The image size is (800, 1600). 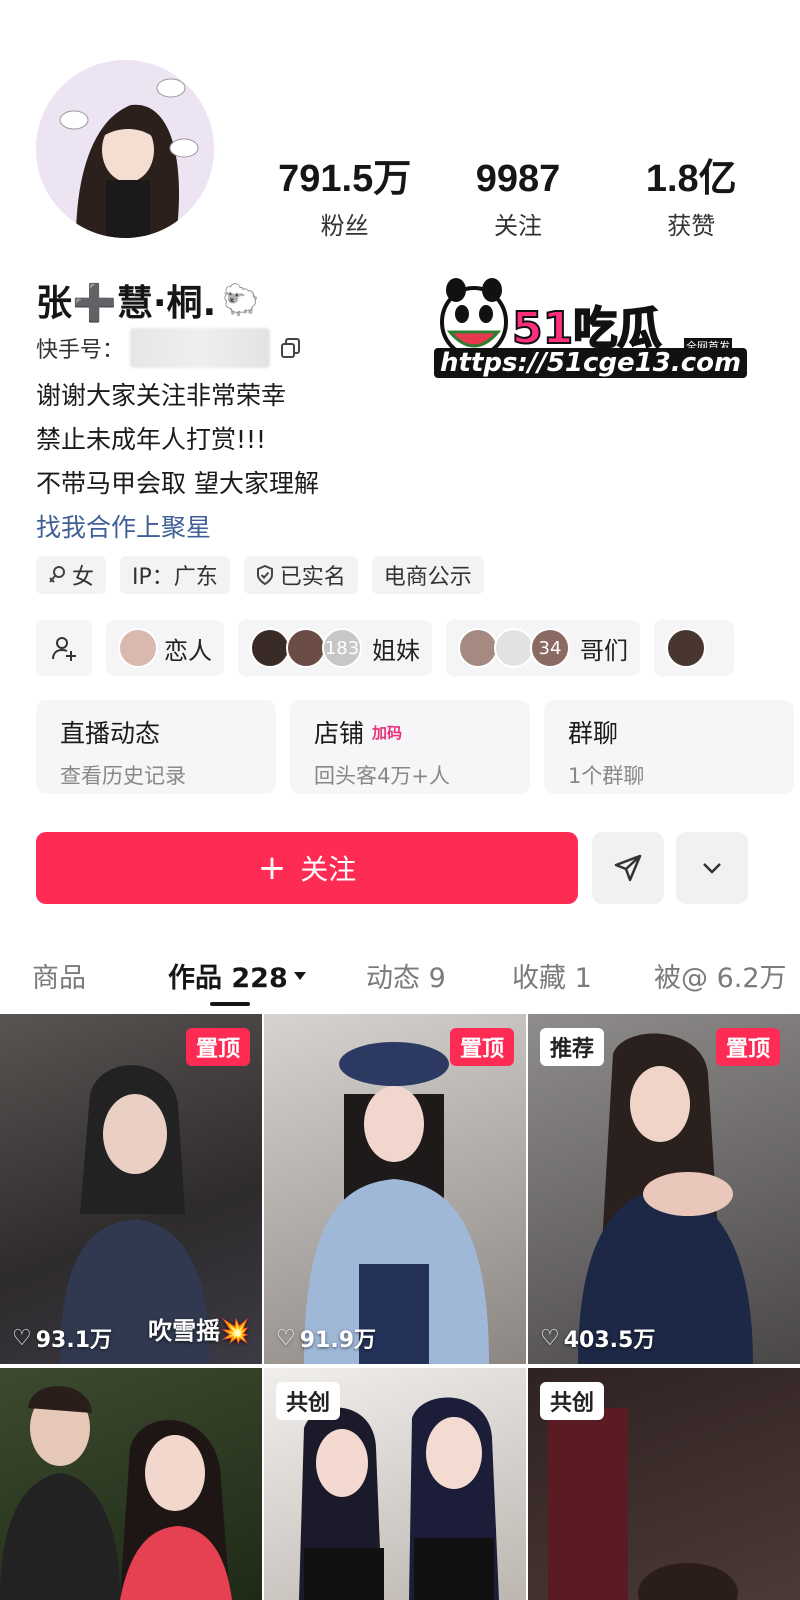 I want to click on card-title: 店铺, so click(x=339, y=733).